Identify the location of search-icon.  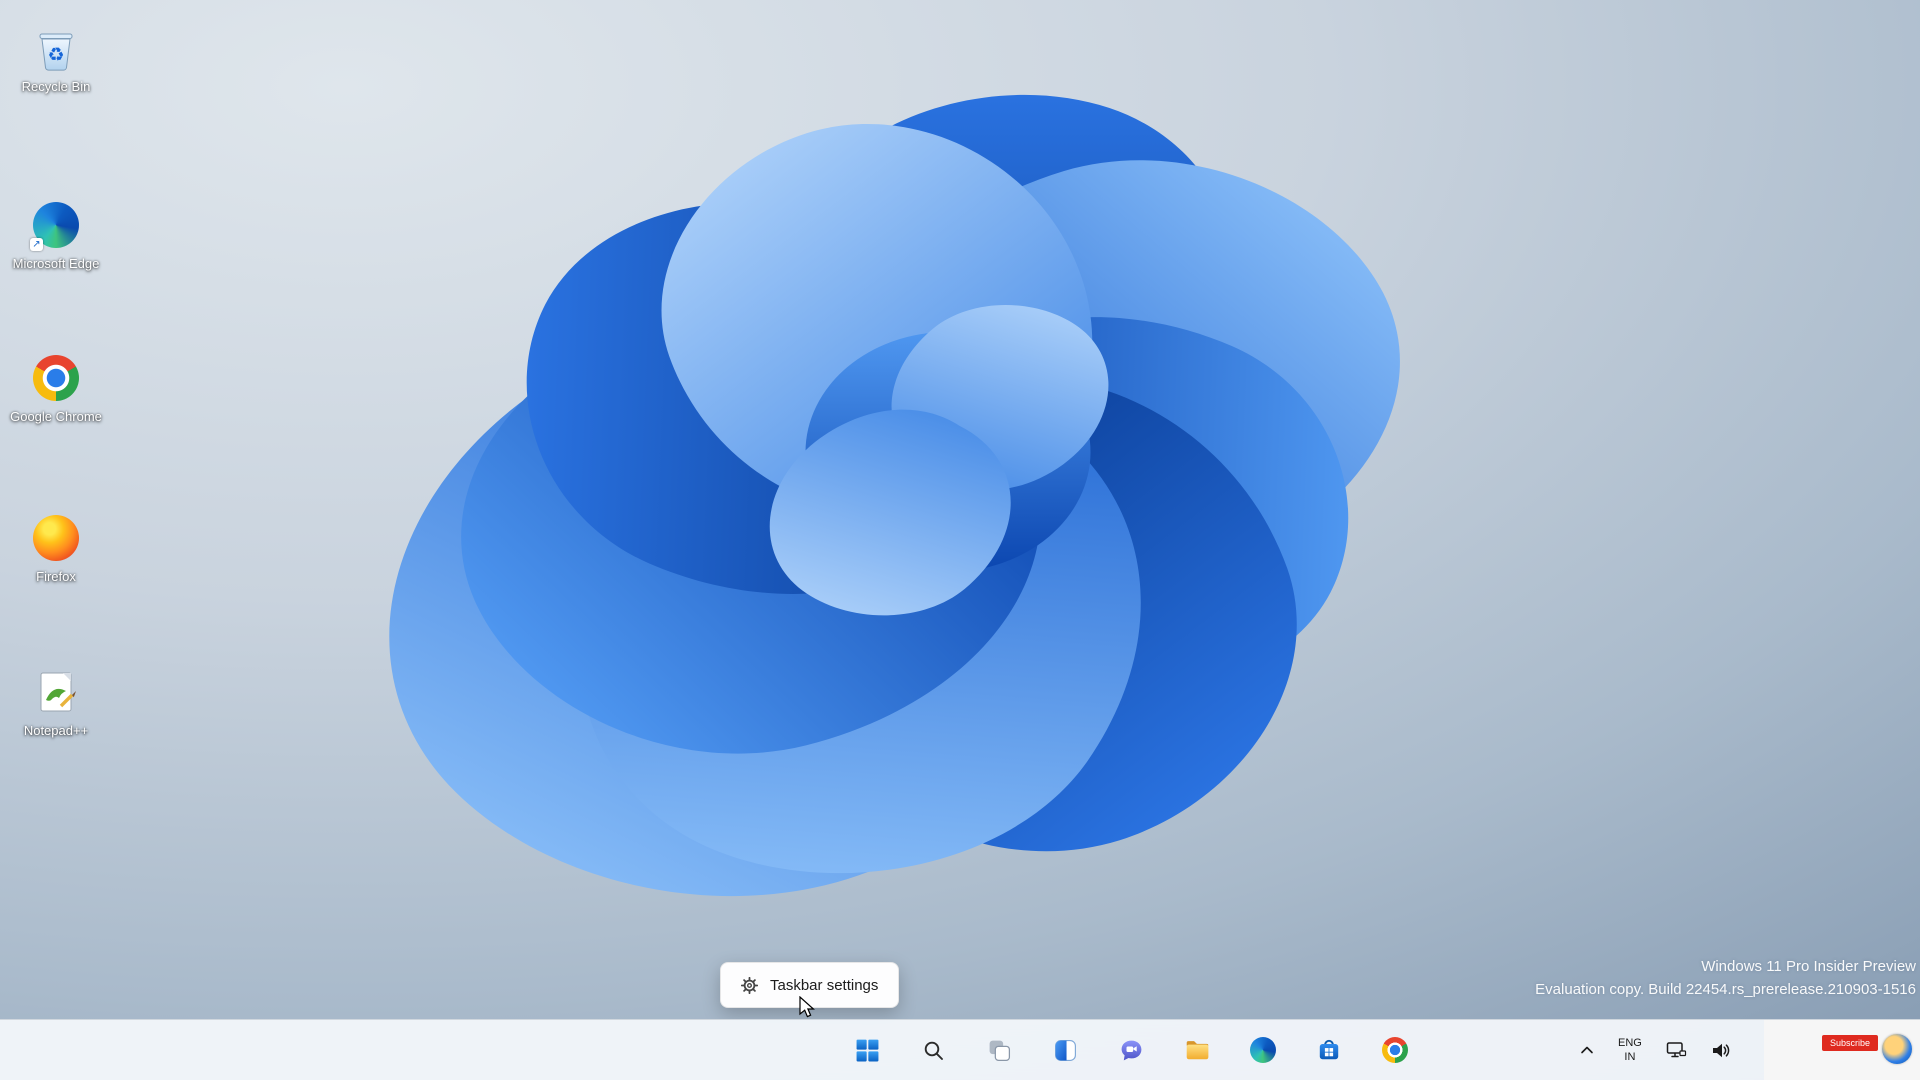
(933, 1050).